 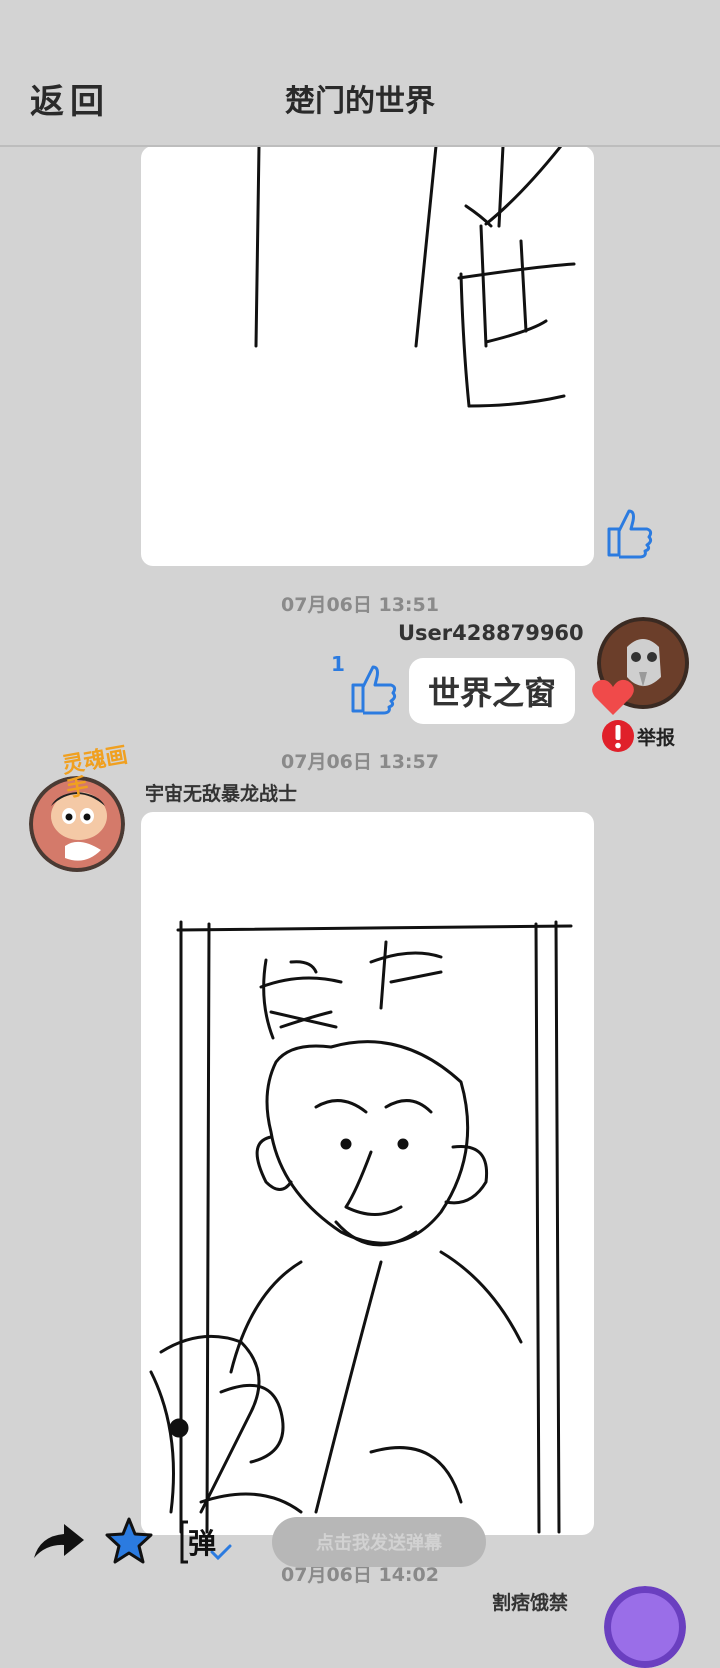 What do you see at coordinates (202, 1543) in the screenshot?
I see `danmu-icon-label: 弹` at bounding box center [202, 1543].